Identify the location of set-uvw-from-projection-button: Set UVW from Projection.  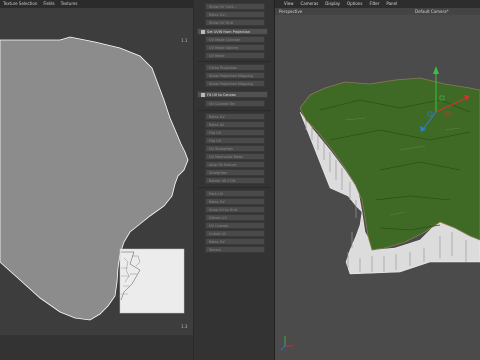
(232, 31).